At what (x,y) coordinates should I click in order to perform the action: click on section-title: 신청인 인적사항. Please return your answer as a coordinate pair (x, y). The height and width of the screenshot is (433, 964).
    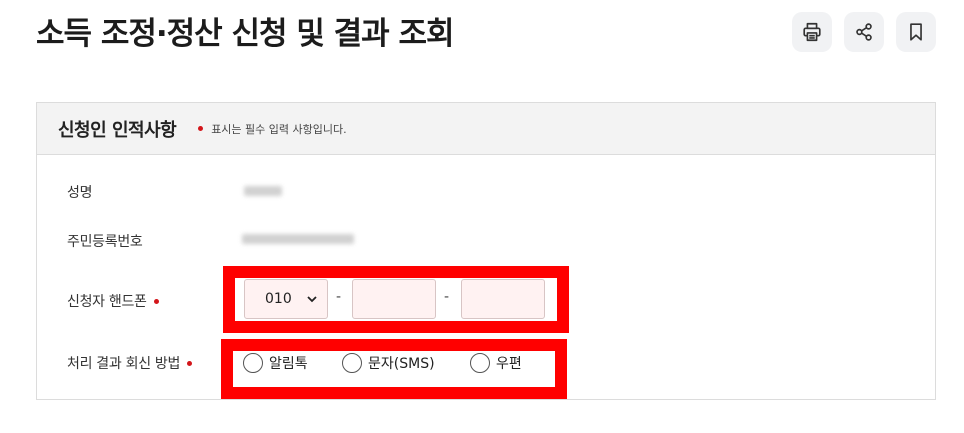
    Looking at the image, I should click on (117, 130).